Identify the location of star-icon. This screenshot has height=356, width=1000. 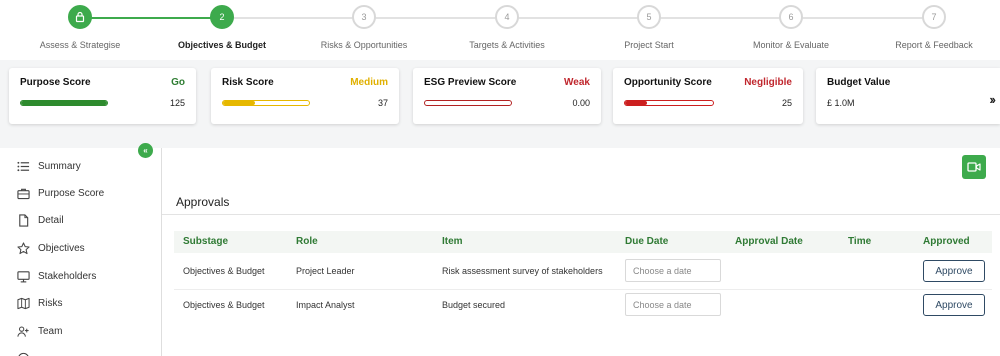
(23, 247).